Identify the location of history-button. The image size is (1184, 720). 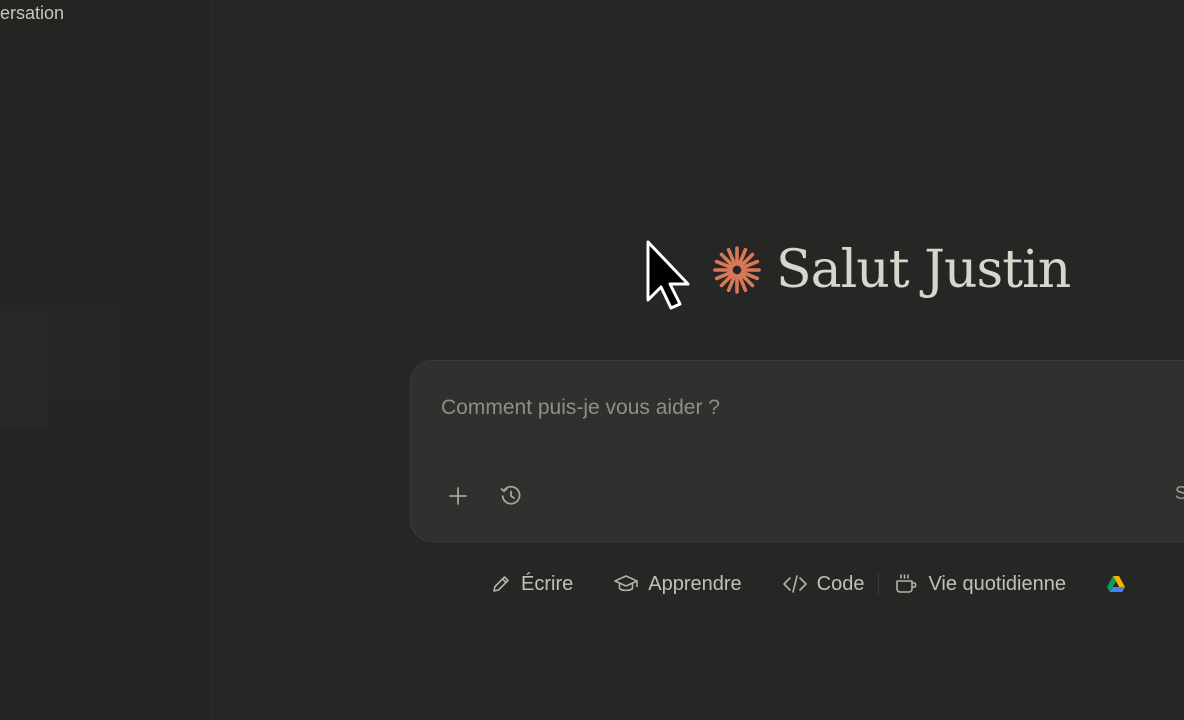
(511, 496).